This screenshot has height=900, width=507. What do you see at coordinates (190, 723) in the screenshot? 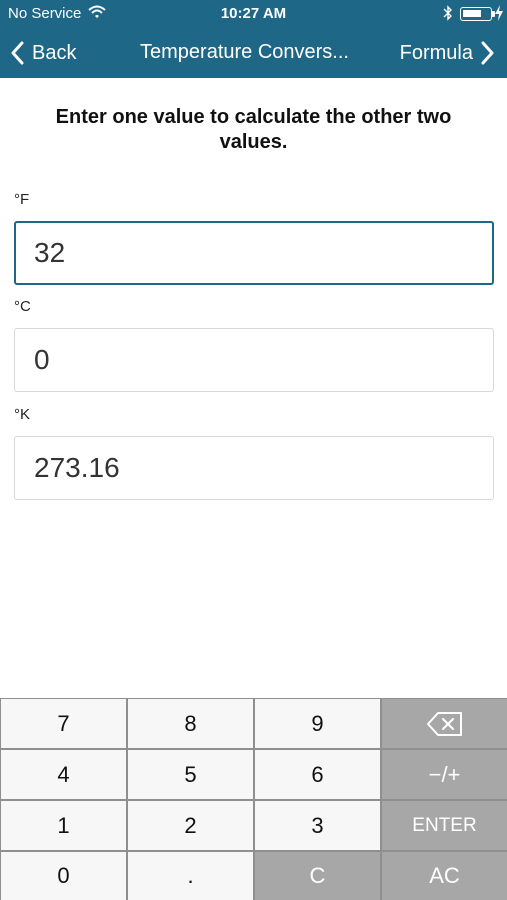
I see `key-8: 8` at bounding box center [190, 723].